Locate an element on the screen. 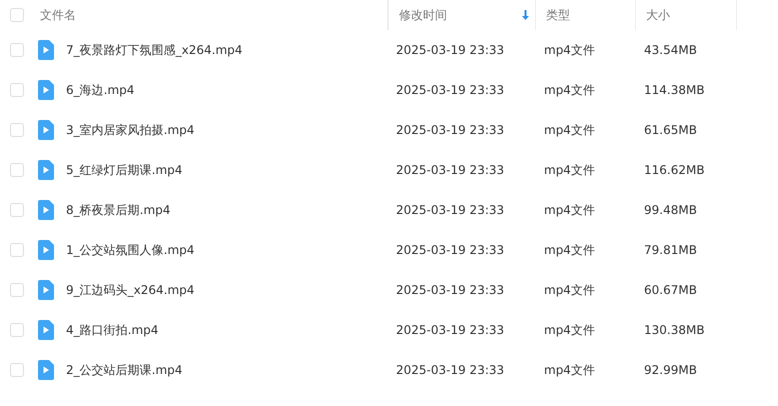 This screenshot has height=406, width=778. file-size: 92.99MB is located at coordinates (670, 370).